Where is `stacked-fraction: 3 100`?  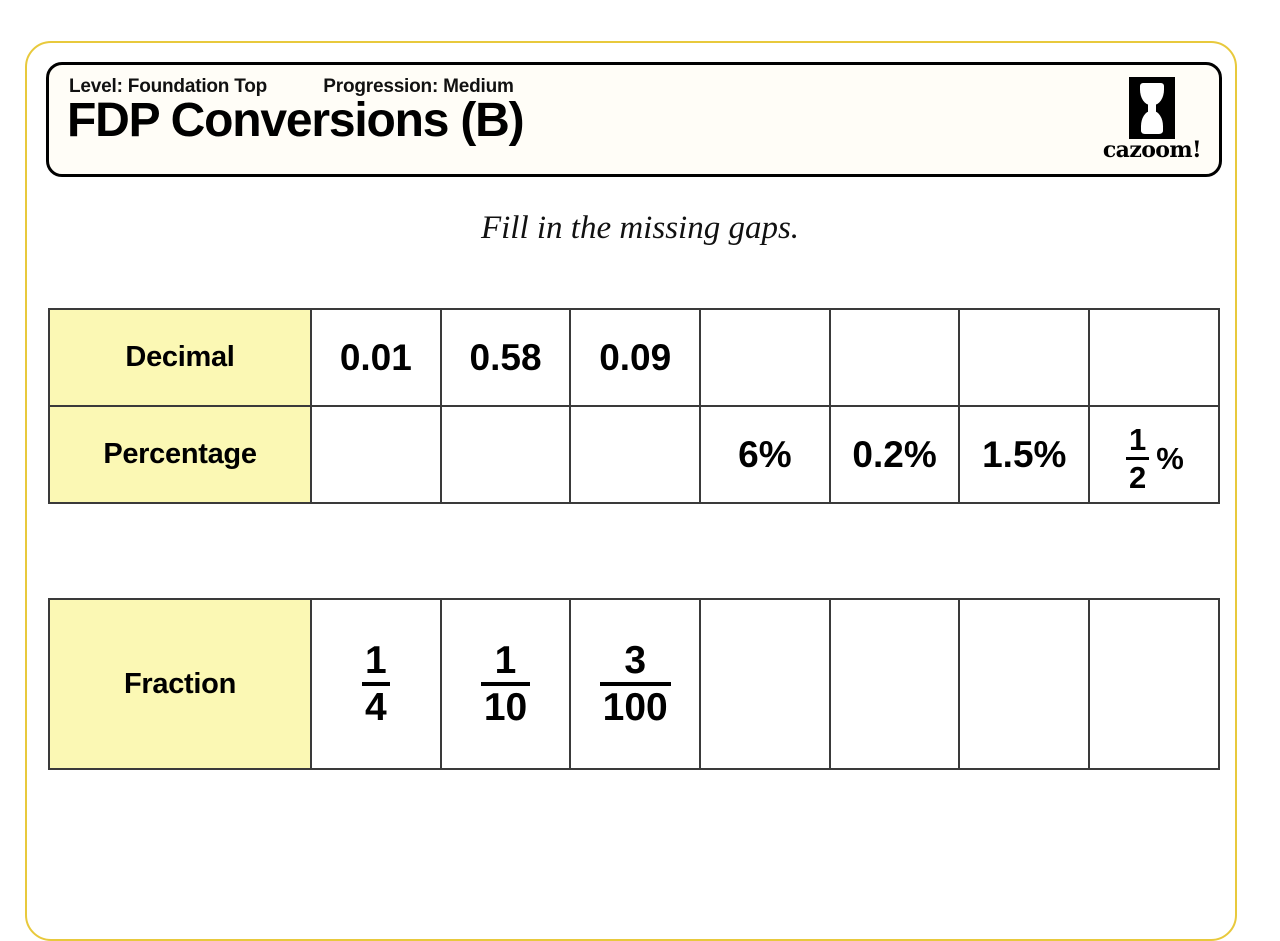 stacked-fraction: 3 100 is located at coordinates (635, 684).